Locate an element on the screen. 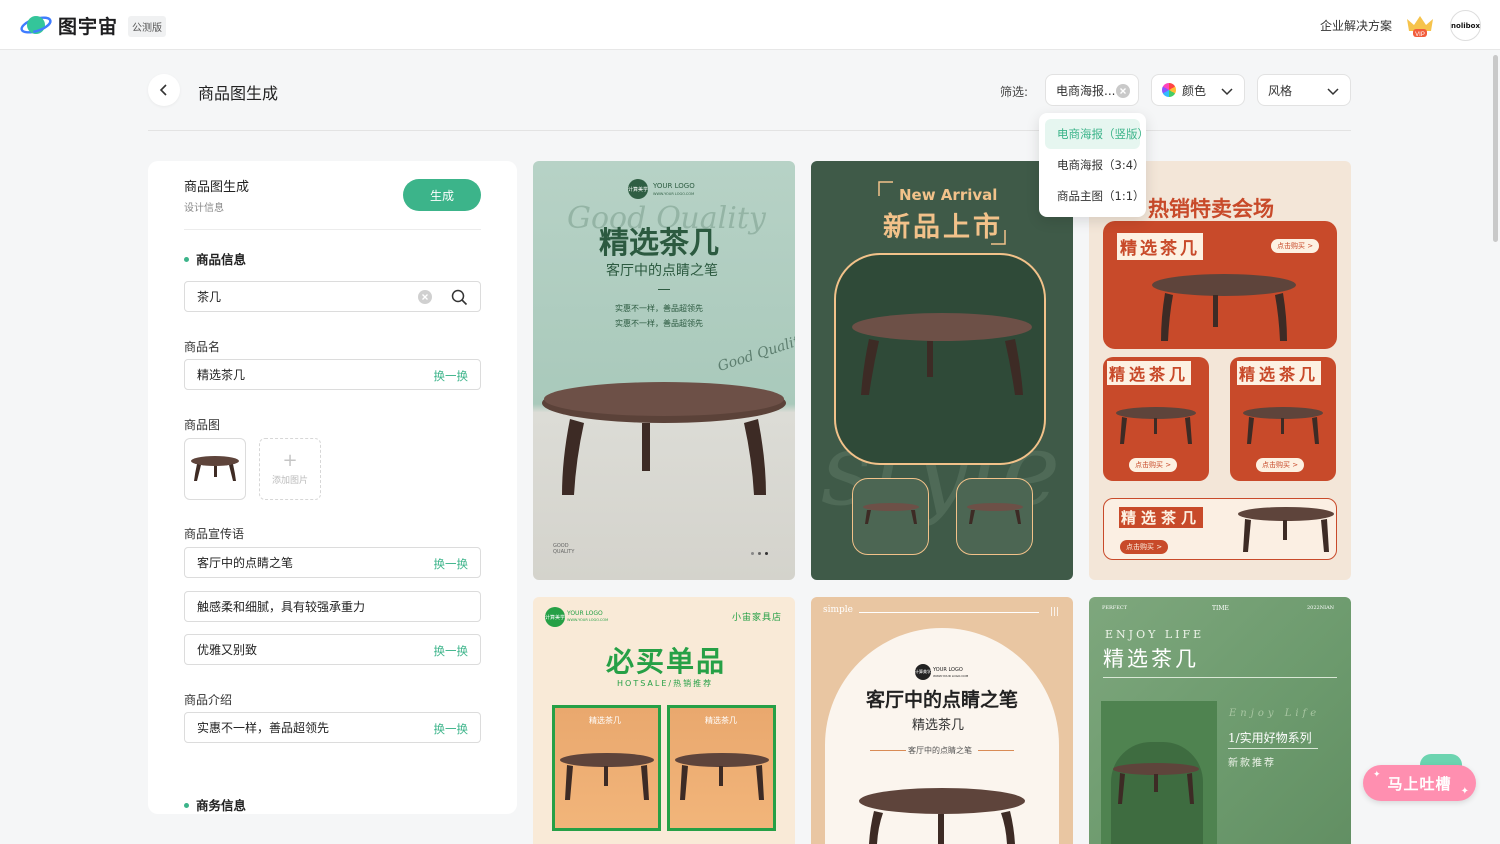  eyebrow-text: ENJOY LIFE is located at coordinates (1155, 634).